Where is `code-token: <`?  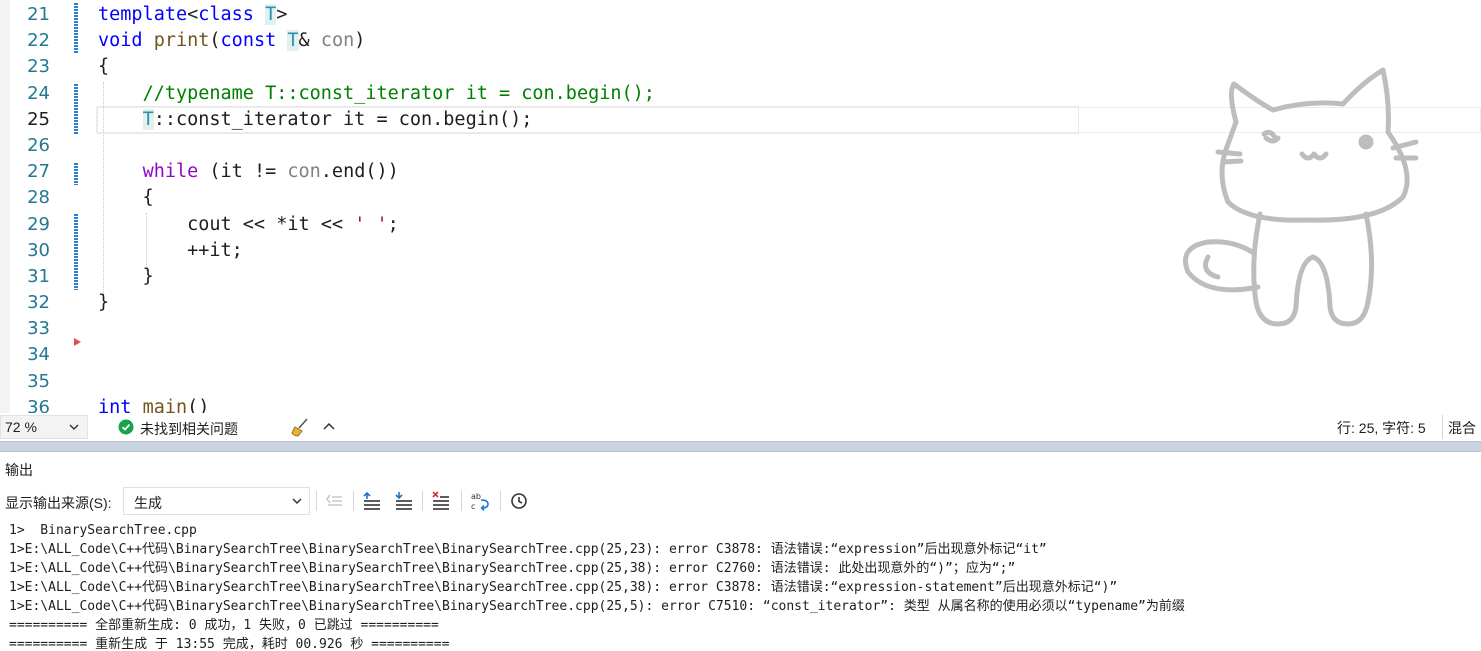
code-token: < is located at coordinates (193, 14).